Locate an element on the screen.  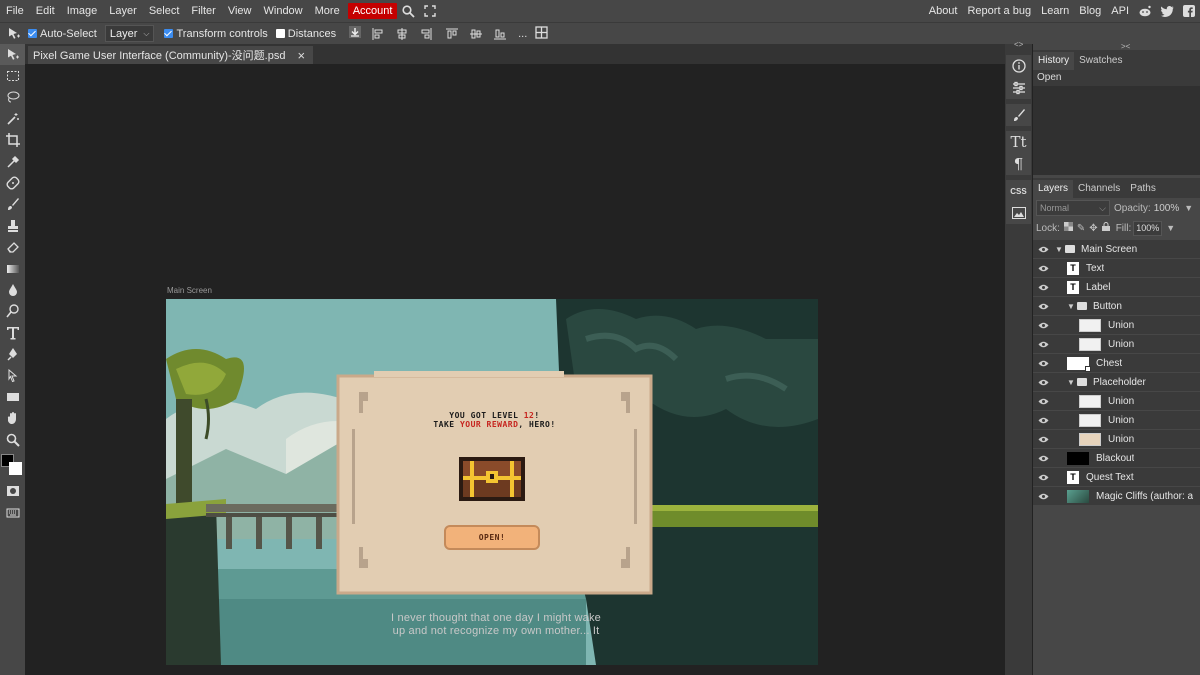
about-link: About is located at coordinates (943, 11).